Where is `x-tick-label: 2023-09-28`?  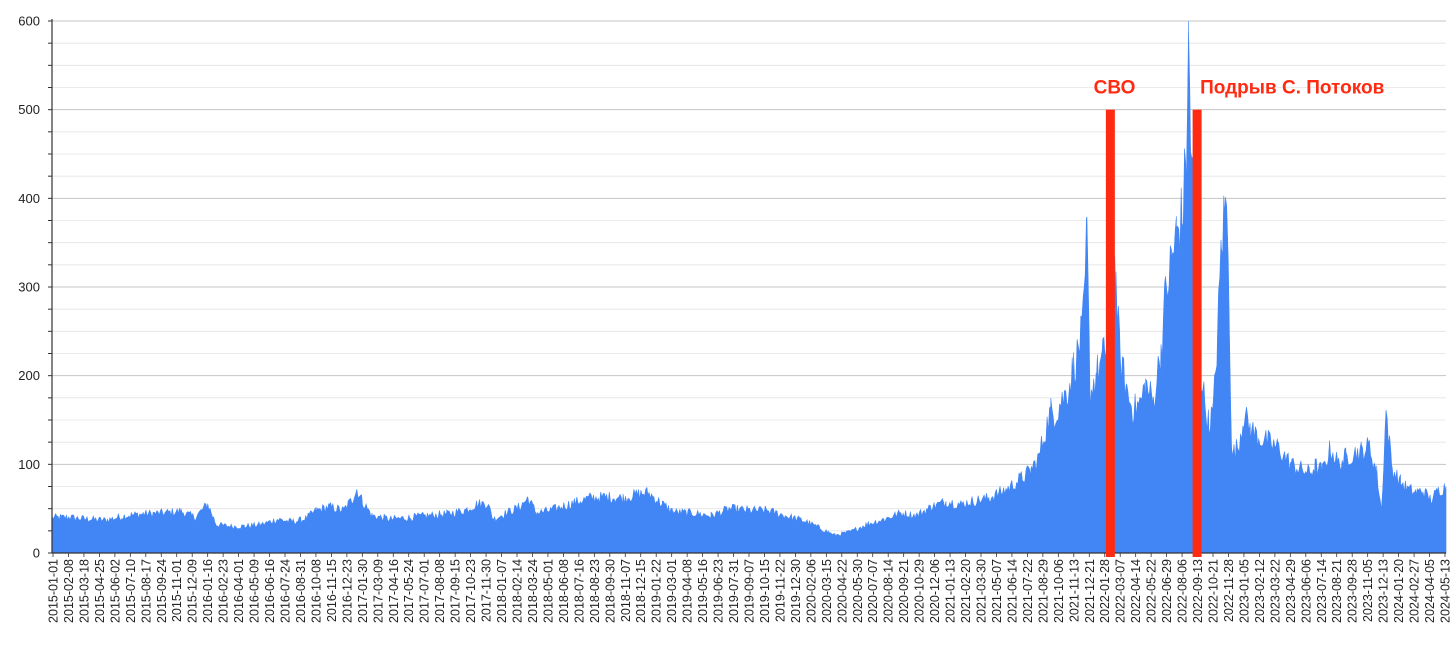 x-tick-label: 2023-09-28 is located at coordinates (1353, 591).